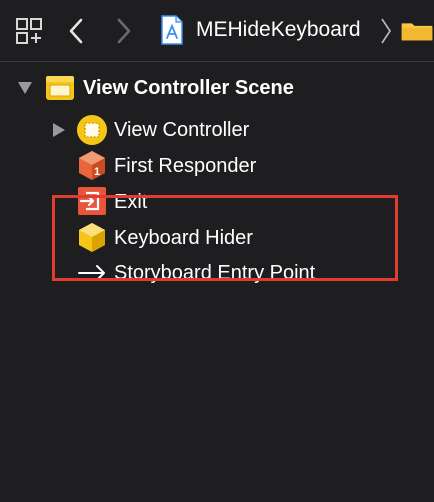 This screenshot has width=434, height=502. What do you see at coordinates (92, 201) in the screenshot?
I see `exit-icon` at bounding box center [92, 201].